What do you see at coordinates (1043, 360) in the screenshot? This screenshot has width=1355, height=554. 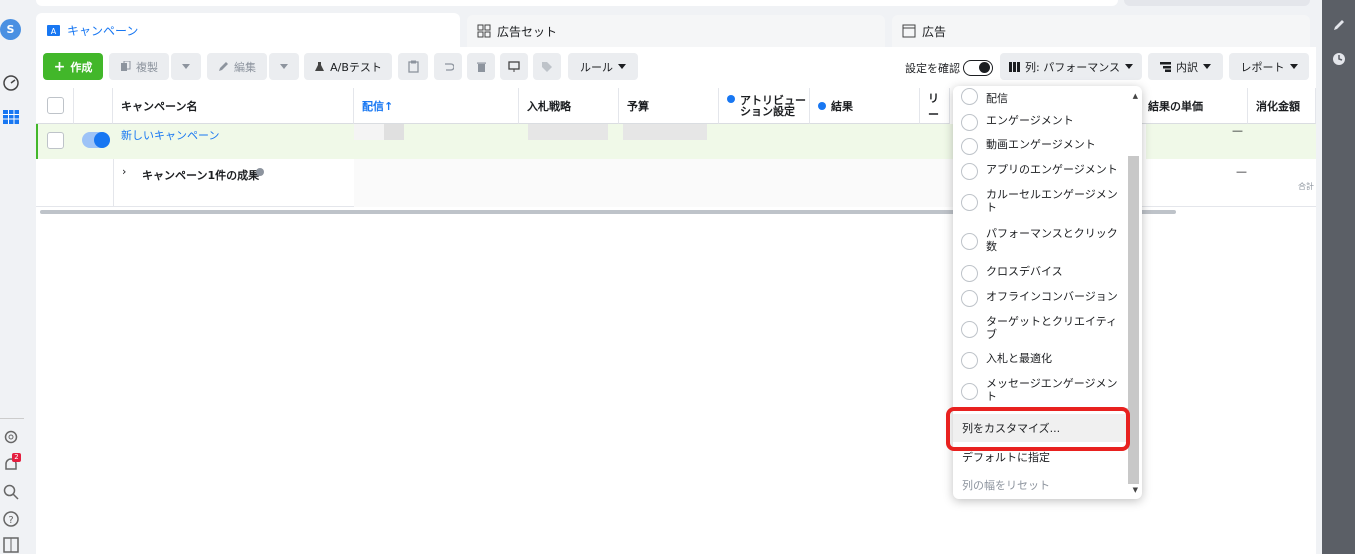 I see `column-preset-bidding-optimization: 入札と最適化` at bounding box center [1043, 360].